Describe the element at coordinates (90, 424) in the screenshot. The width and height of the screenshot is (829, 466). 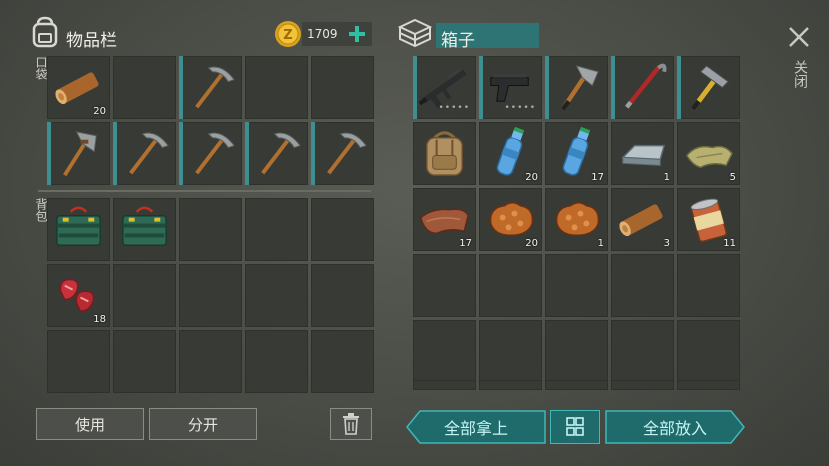
I see `use-button: 使用` at that location.